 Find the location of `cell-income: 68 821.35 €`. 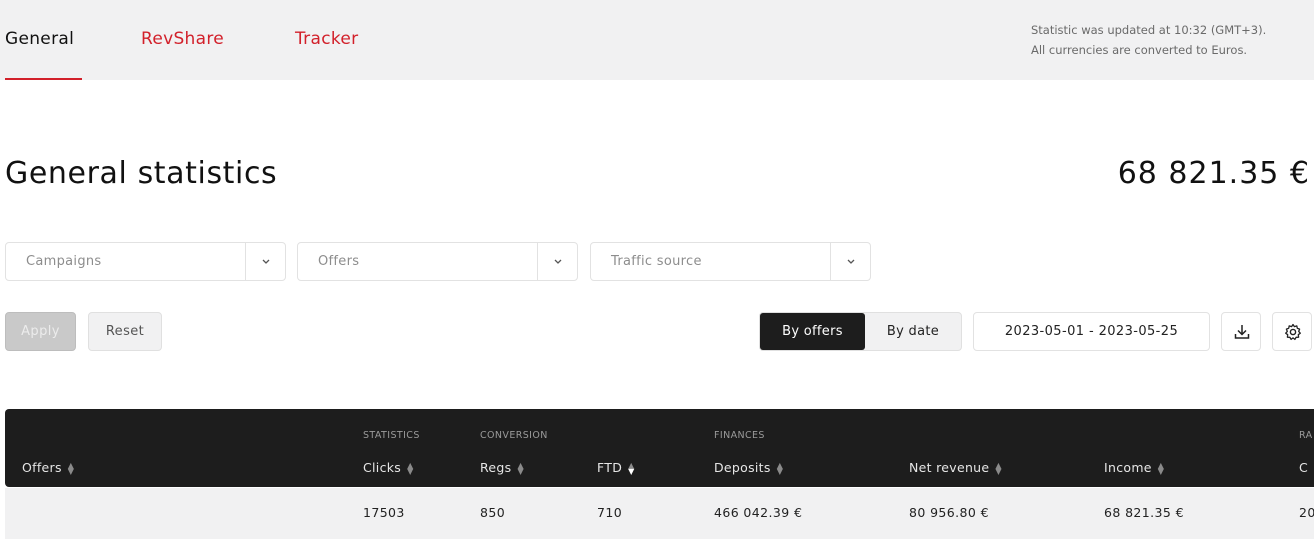

cell-income: 68 821.35 € is located at coordinates (1144, 512).